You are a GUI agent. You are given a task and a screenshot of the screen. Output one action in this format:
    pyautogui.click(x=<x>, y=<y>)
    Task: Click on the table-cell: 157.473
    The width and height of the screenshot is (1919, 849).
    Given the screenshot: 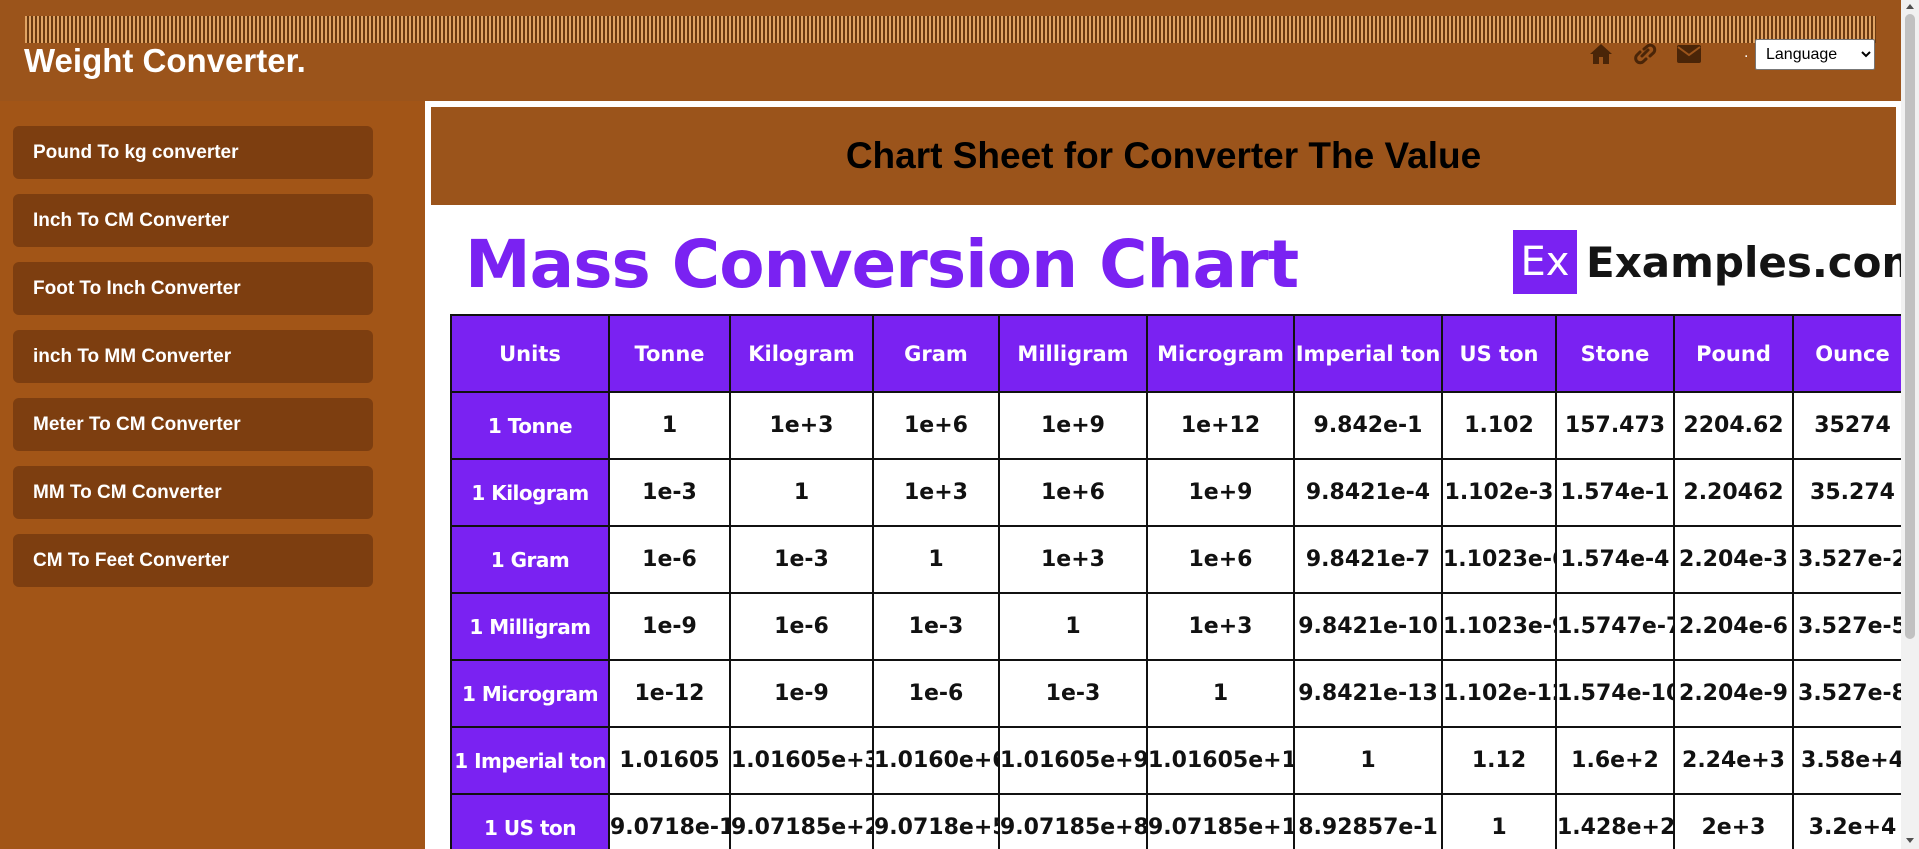 What is the action you would take?
    pyautogui.click(x=1615, y=425)
    